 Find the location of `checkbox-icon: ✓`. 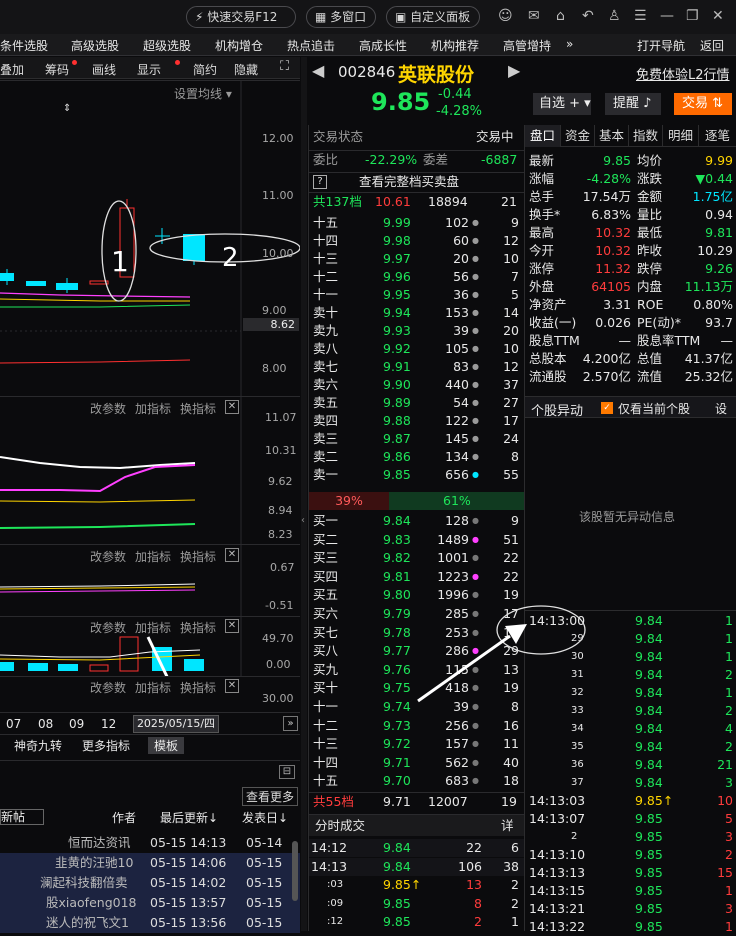

checkbox-icon: ✓ is located at coordinates (607, 408).